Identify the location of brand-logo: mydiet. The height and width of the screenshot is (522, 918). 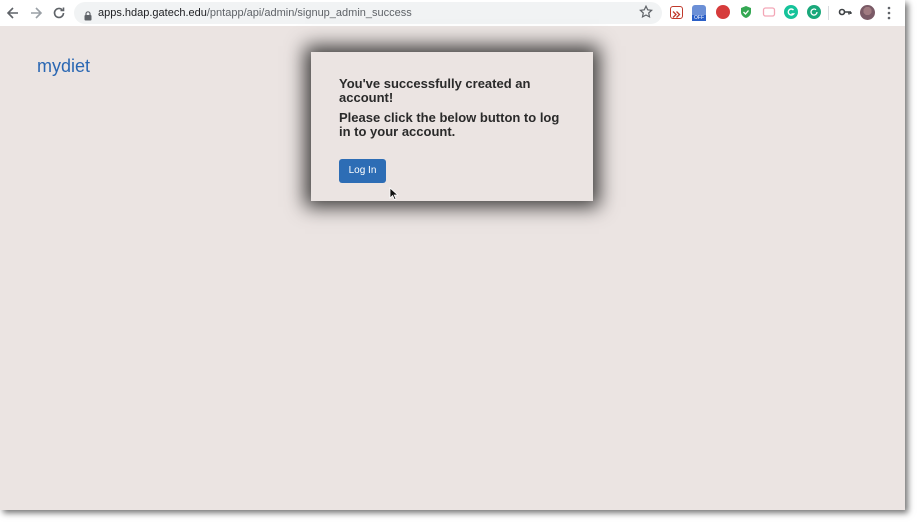
(63, 66).